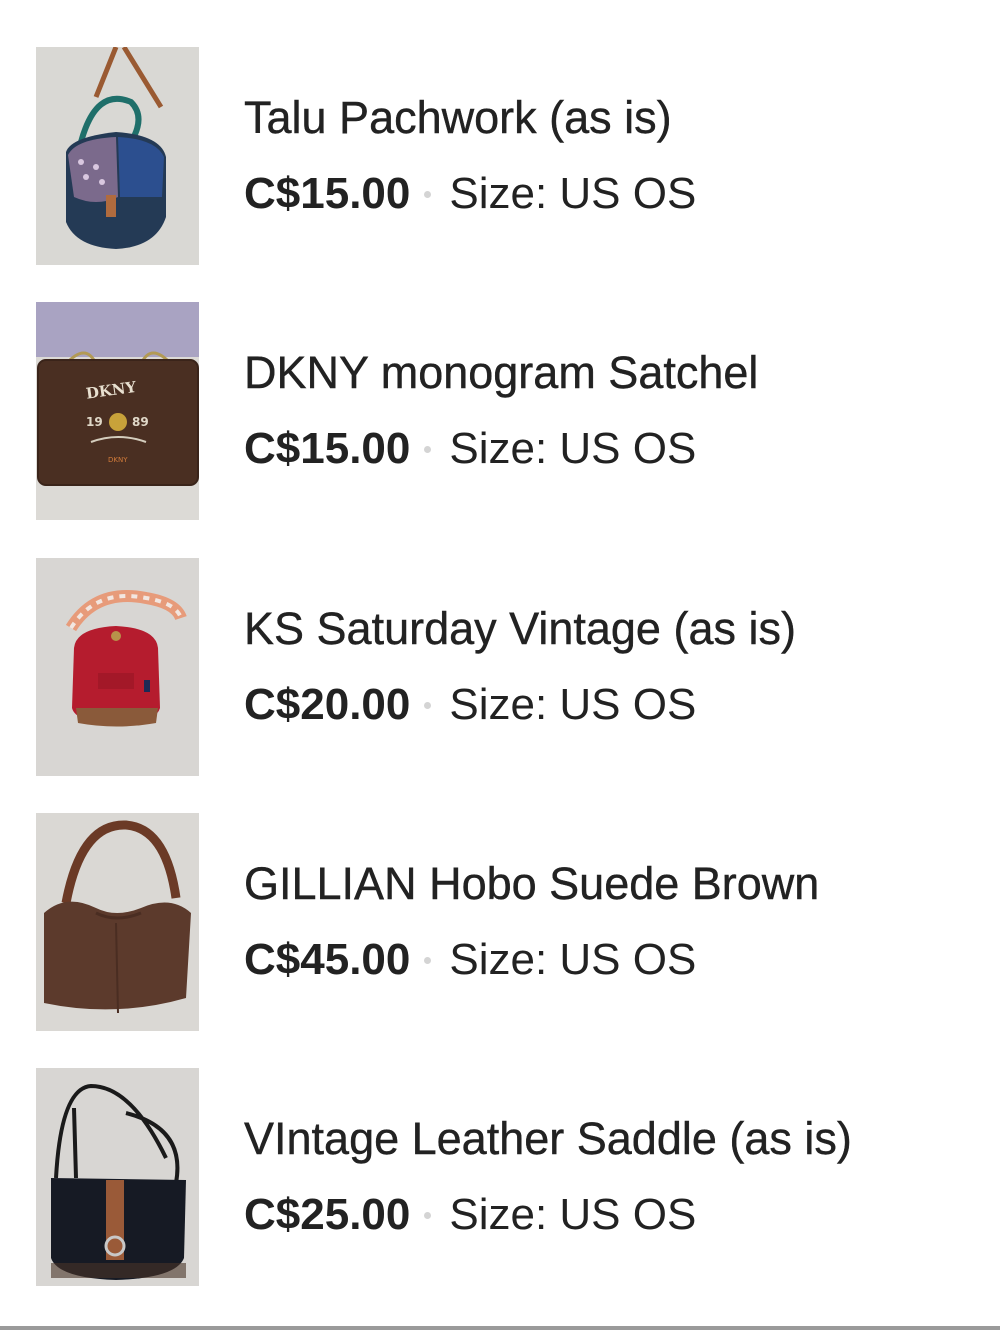 The image size is (1000, 1330). I want to click on item-title: Talu Pachwork (as is), so click(458, 118).